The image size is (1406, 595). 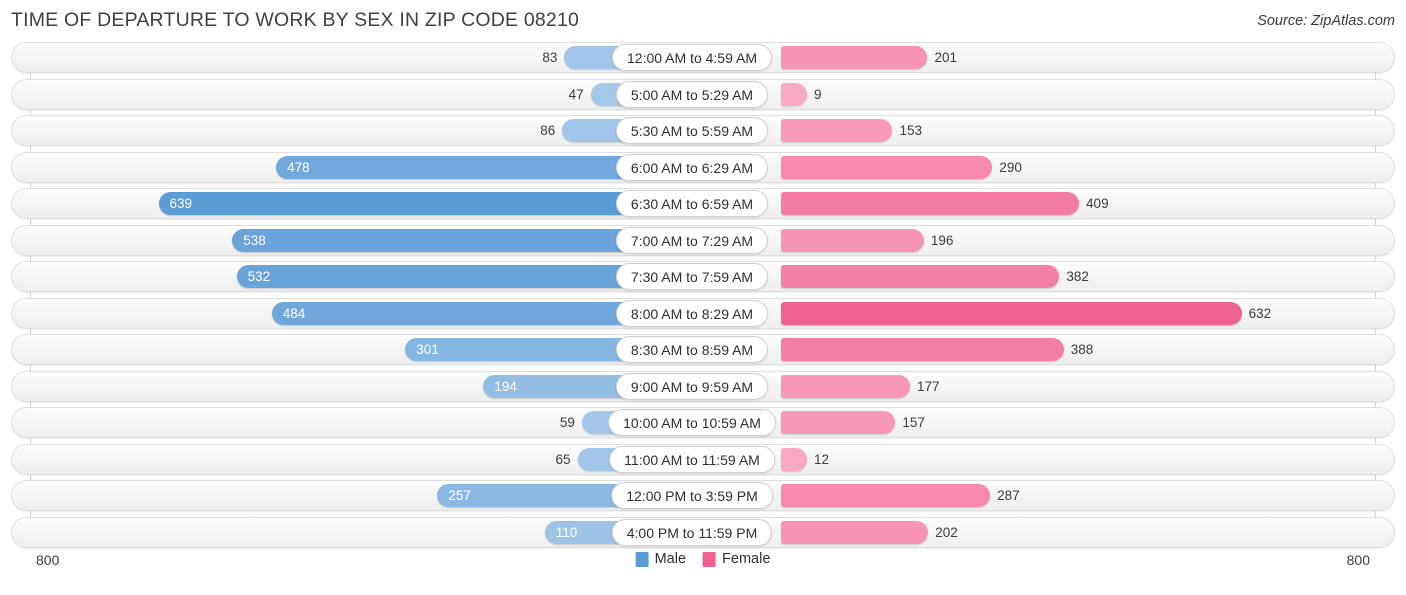 I want to click on chart-row: 86 153 5:30 AM to 5:59 AM, so click(x=703, y=130).